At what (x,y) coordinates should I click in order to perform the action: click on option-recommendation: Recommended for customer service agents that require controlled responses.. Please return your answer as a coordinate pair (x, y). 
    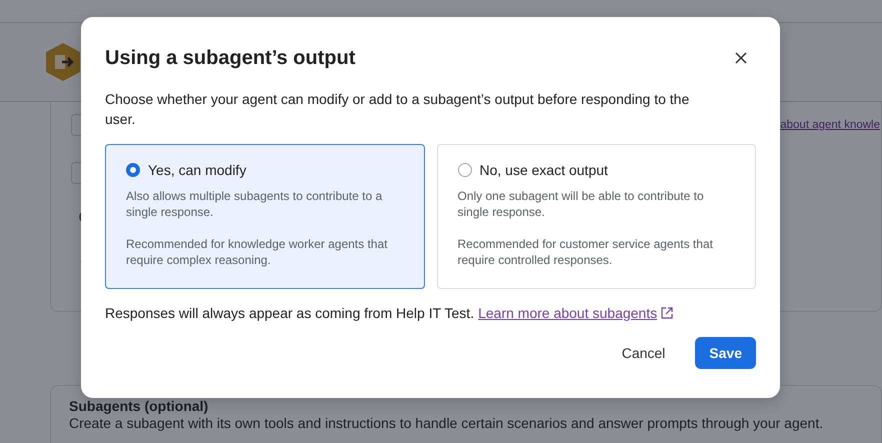
    Looking at the image, I should click on (586, 252).